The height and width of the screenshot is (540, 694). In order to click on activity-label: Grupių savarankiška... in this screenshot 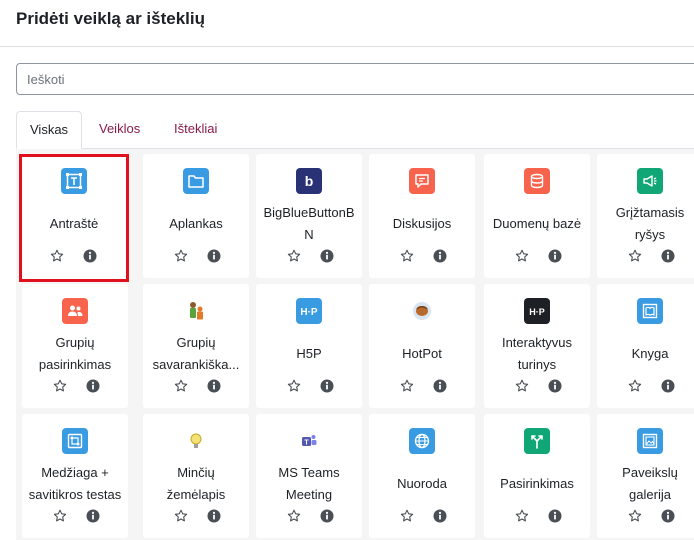, I will do `click(196, 353)`.